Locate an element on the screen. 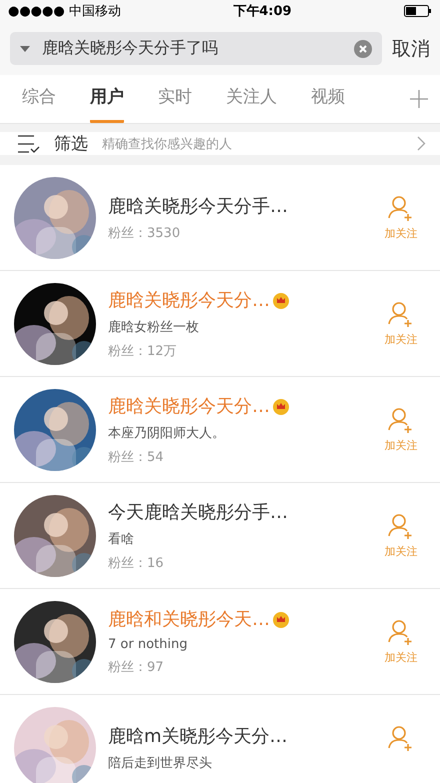  fans-count: 粉丝：16 is located at coordinates (136, 563).